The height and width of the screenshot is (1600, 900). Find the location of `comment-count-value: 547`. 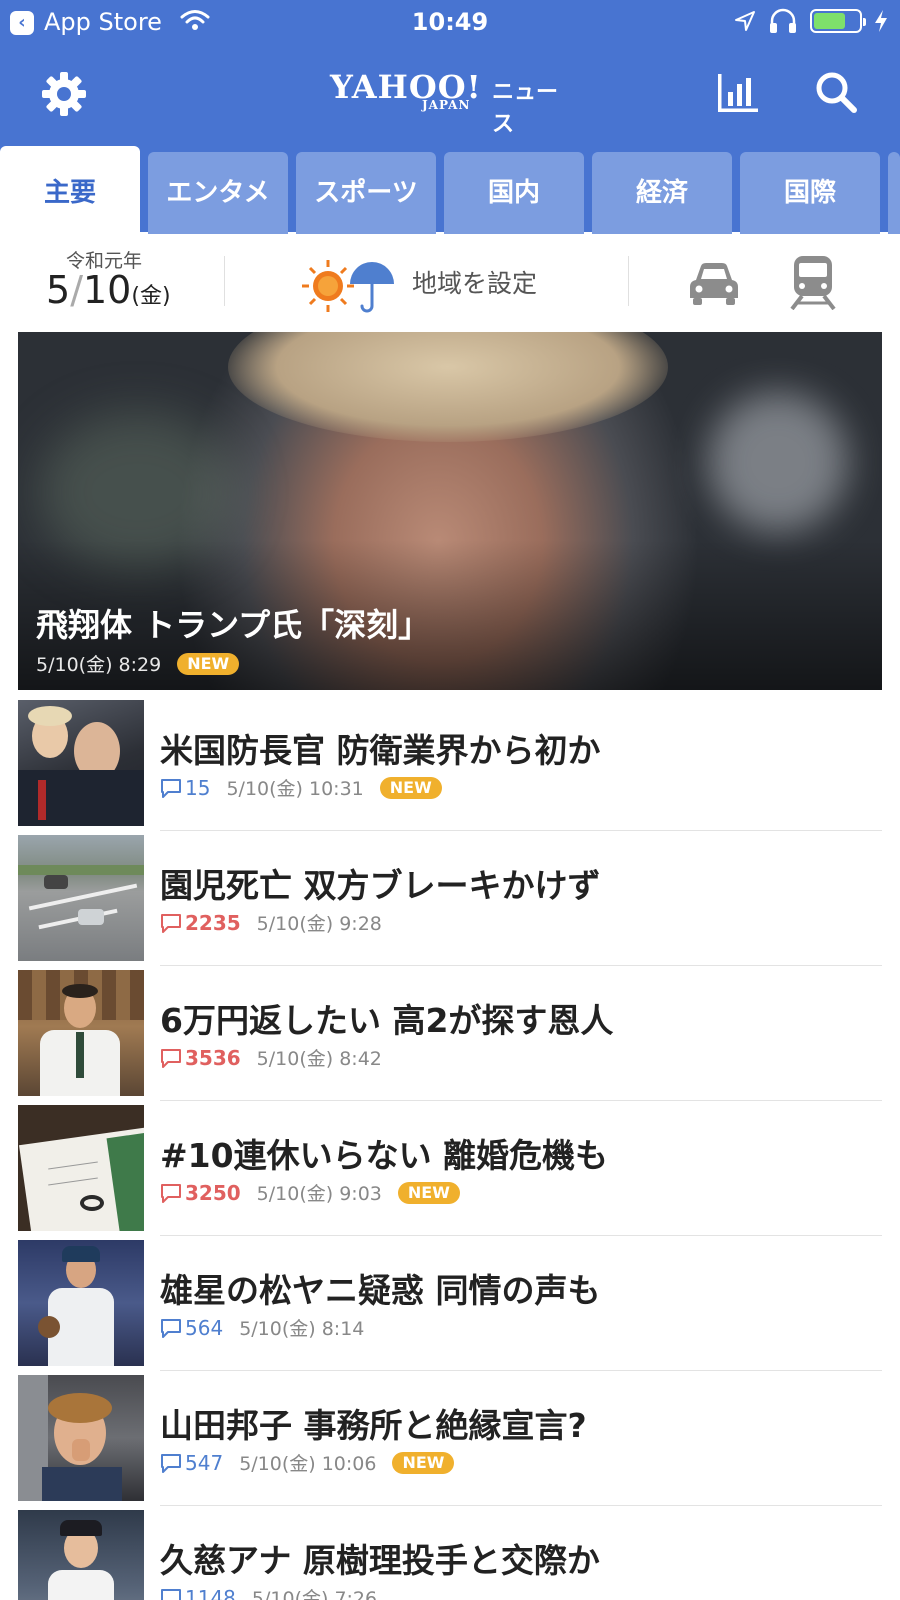

comment-count-value: 547 is located at coordinates (204, 1462).